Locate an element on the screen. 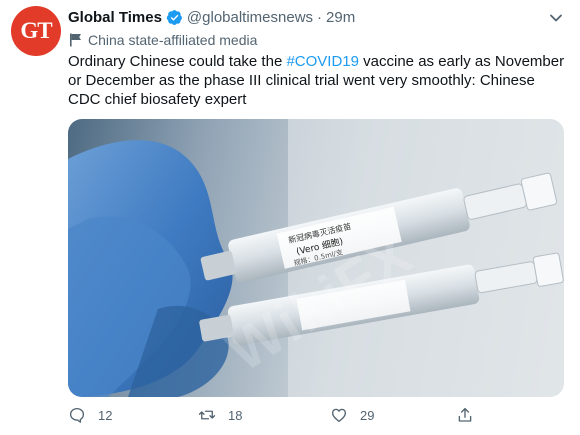 The width and height of the screenshot is (580, 435). tweet-text-before: Ordinary Chinese could take the is located at coordinates (177, 61).